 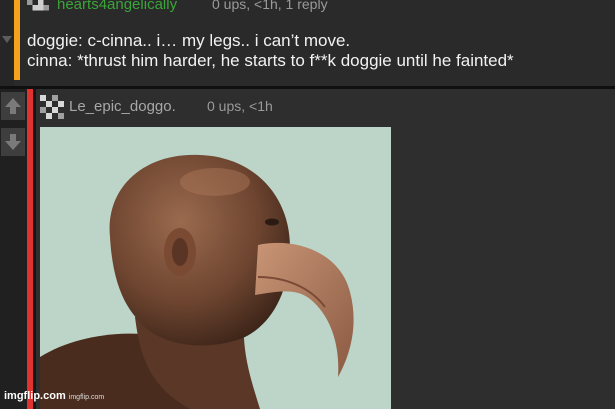 I want to click on comment-username: Le_epic_doggo., so click(x=122, y=106).